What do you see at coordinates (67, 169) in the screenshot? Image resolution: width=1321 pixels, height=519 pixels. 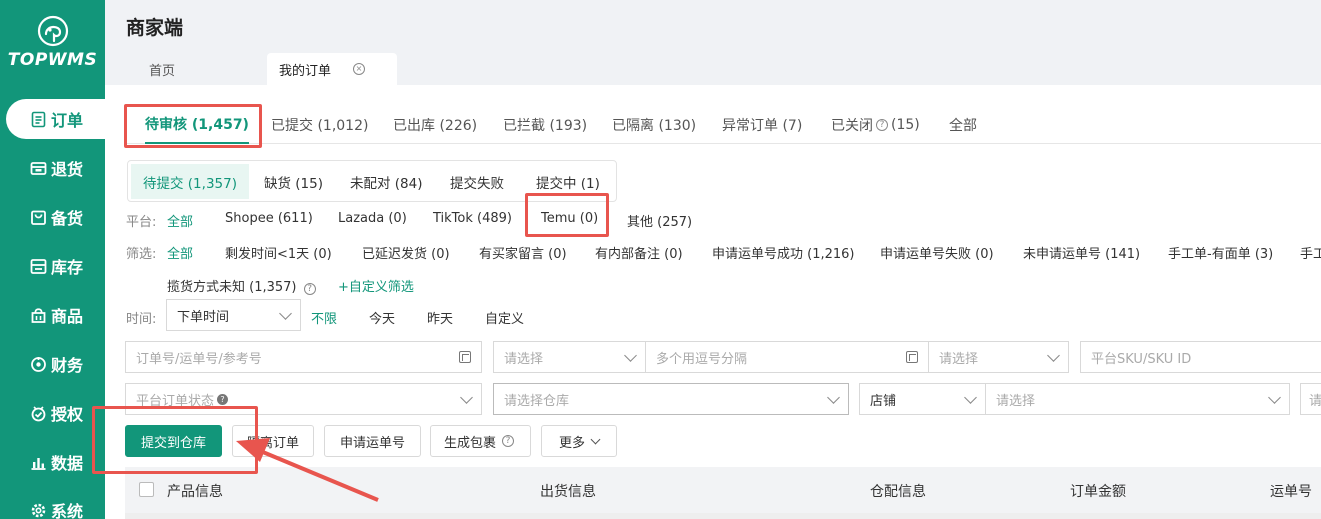 I see `sidebar-item-label: 退货` at bounding box center [67, 169].